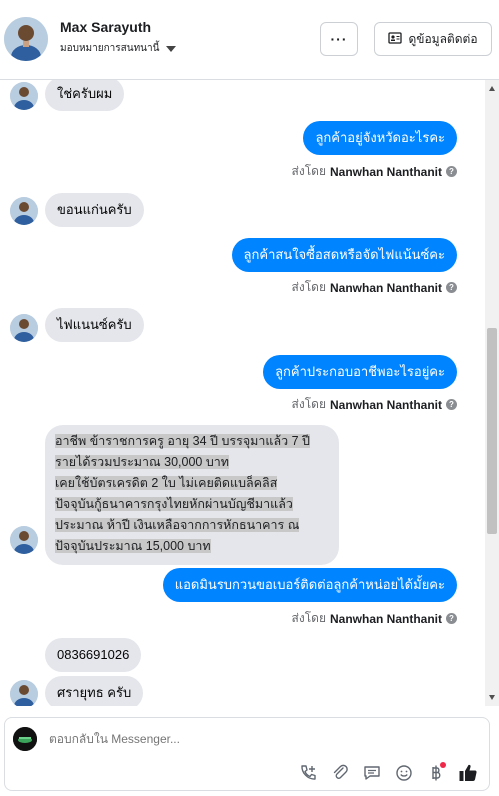 The height and width of the screenshot is (796, 499). I want to click on incoming-message: 0836691026, so click(93, 655).